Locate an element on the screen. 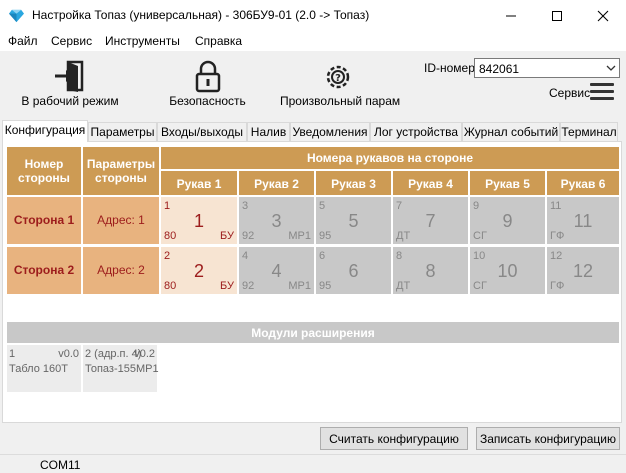  nozzle-cell: 11 11 ГФ is located at coordinates (583, 220).